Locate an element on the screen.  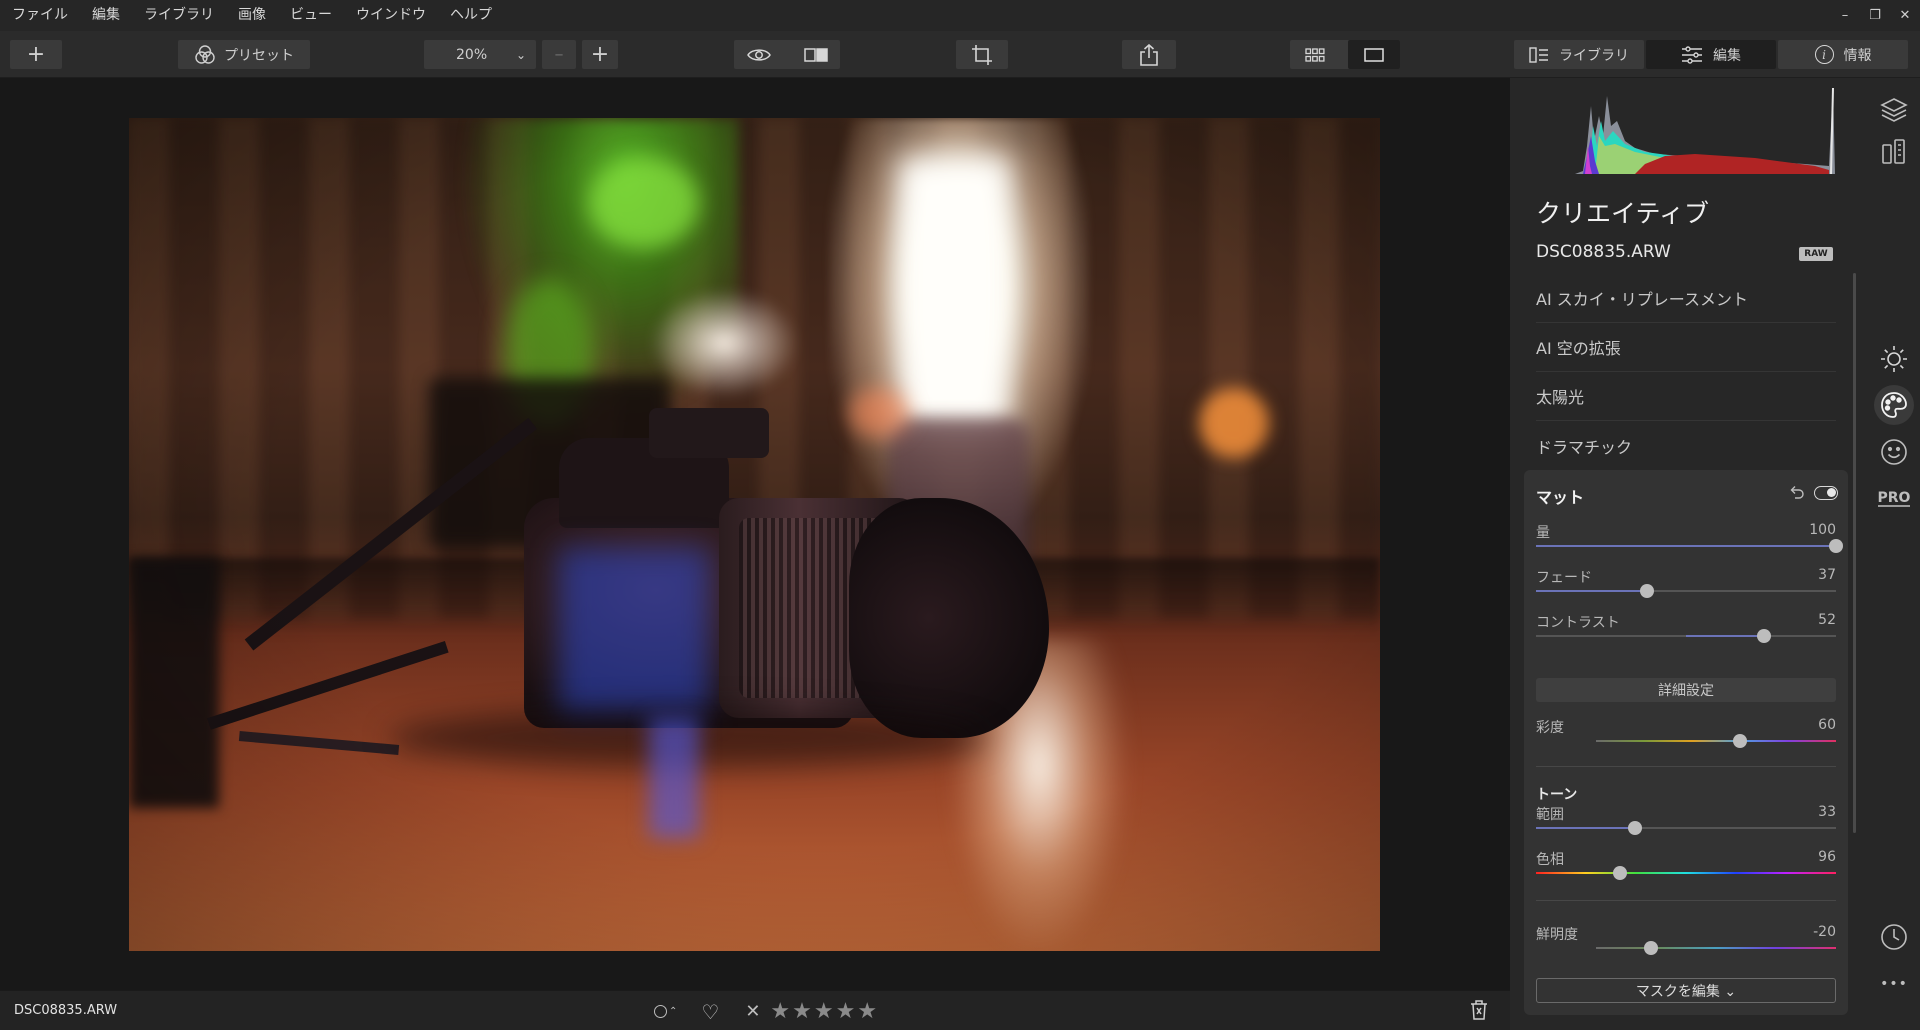
more-icon: ••• is located at coordinates (1894, 984).